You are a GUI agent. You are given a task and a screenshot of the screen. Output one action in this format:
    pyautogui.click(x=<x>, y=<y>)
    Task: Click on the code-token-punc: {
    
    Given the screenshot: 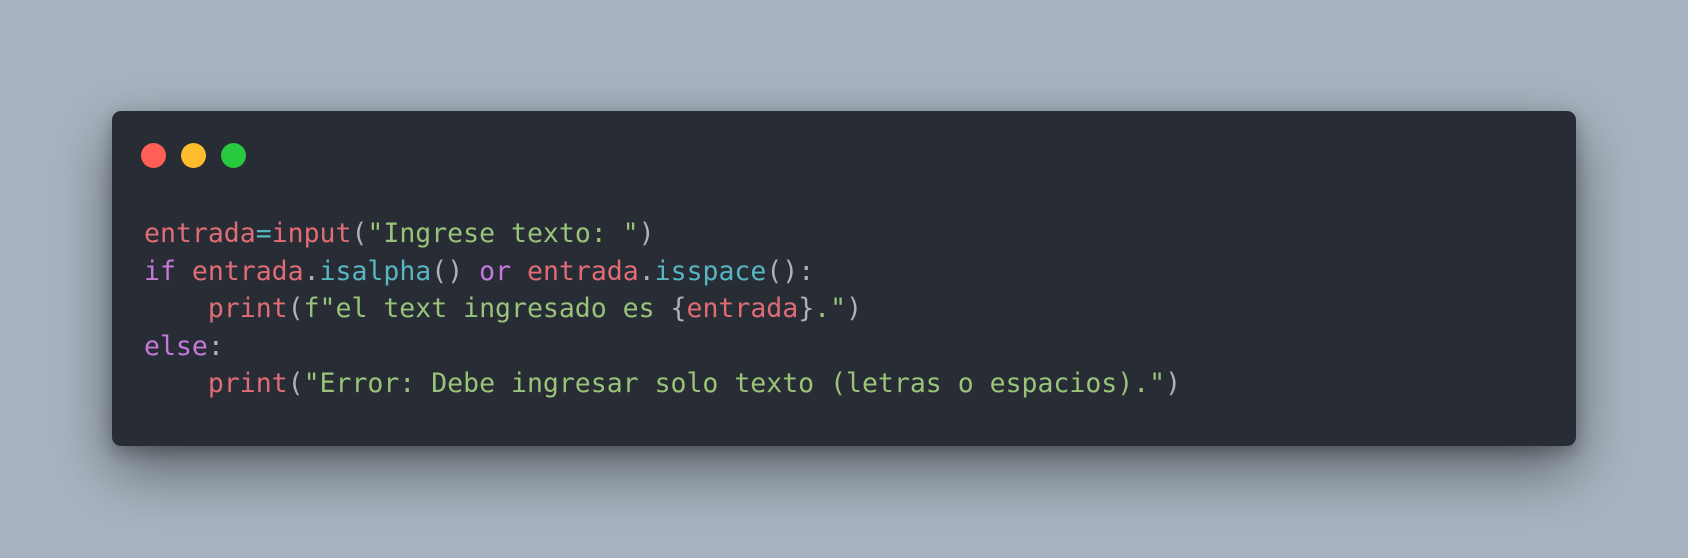 What is the action you would take?
    pyautogui.click(x=678, y=308)
    